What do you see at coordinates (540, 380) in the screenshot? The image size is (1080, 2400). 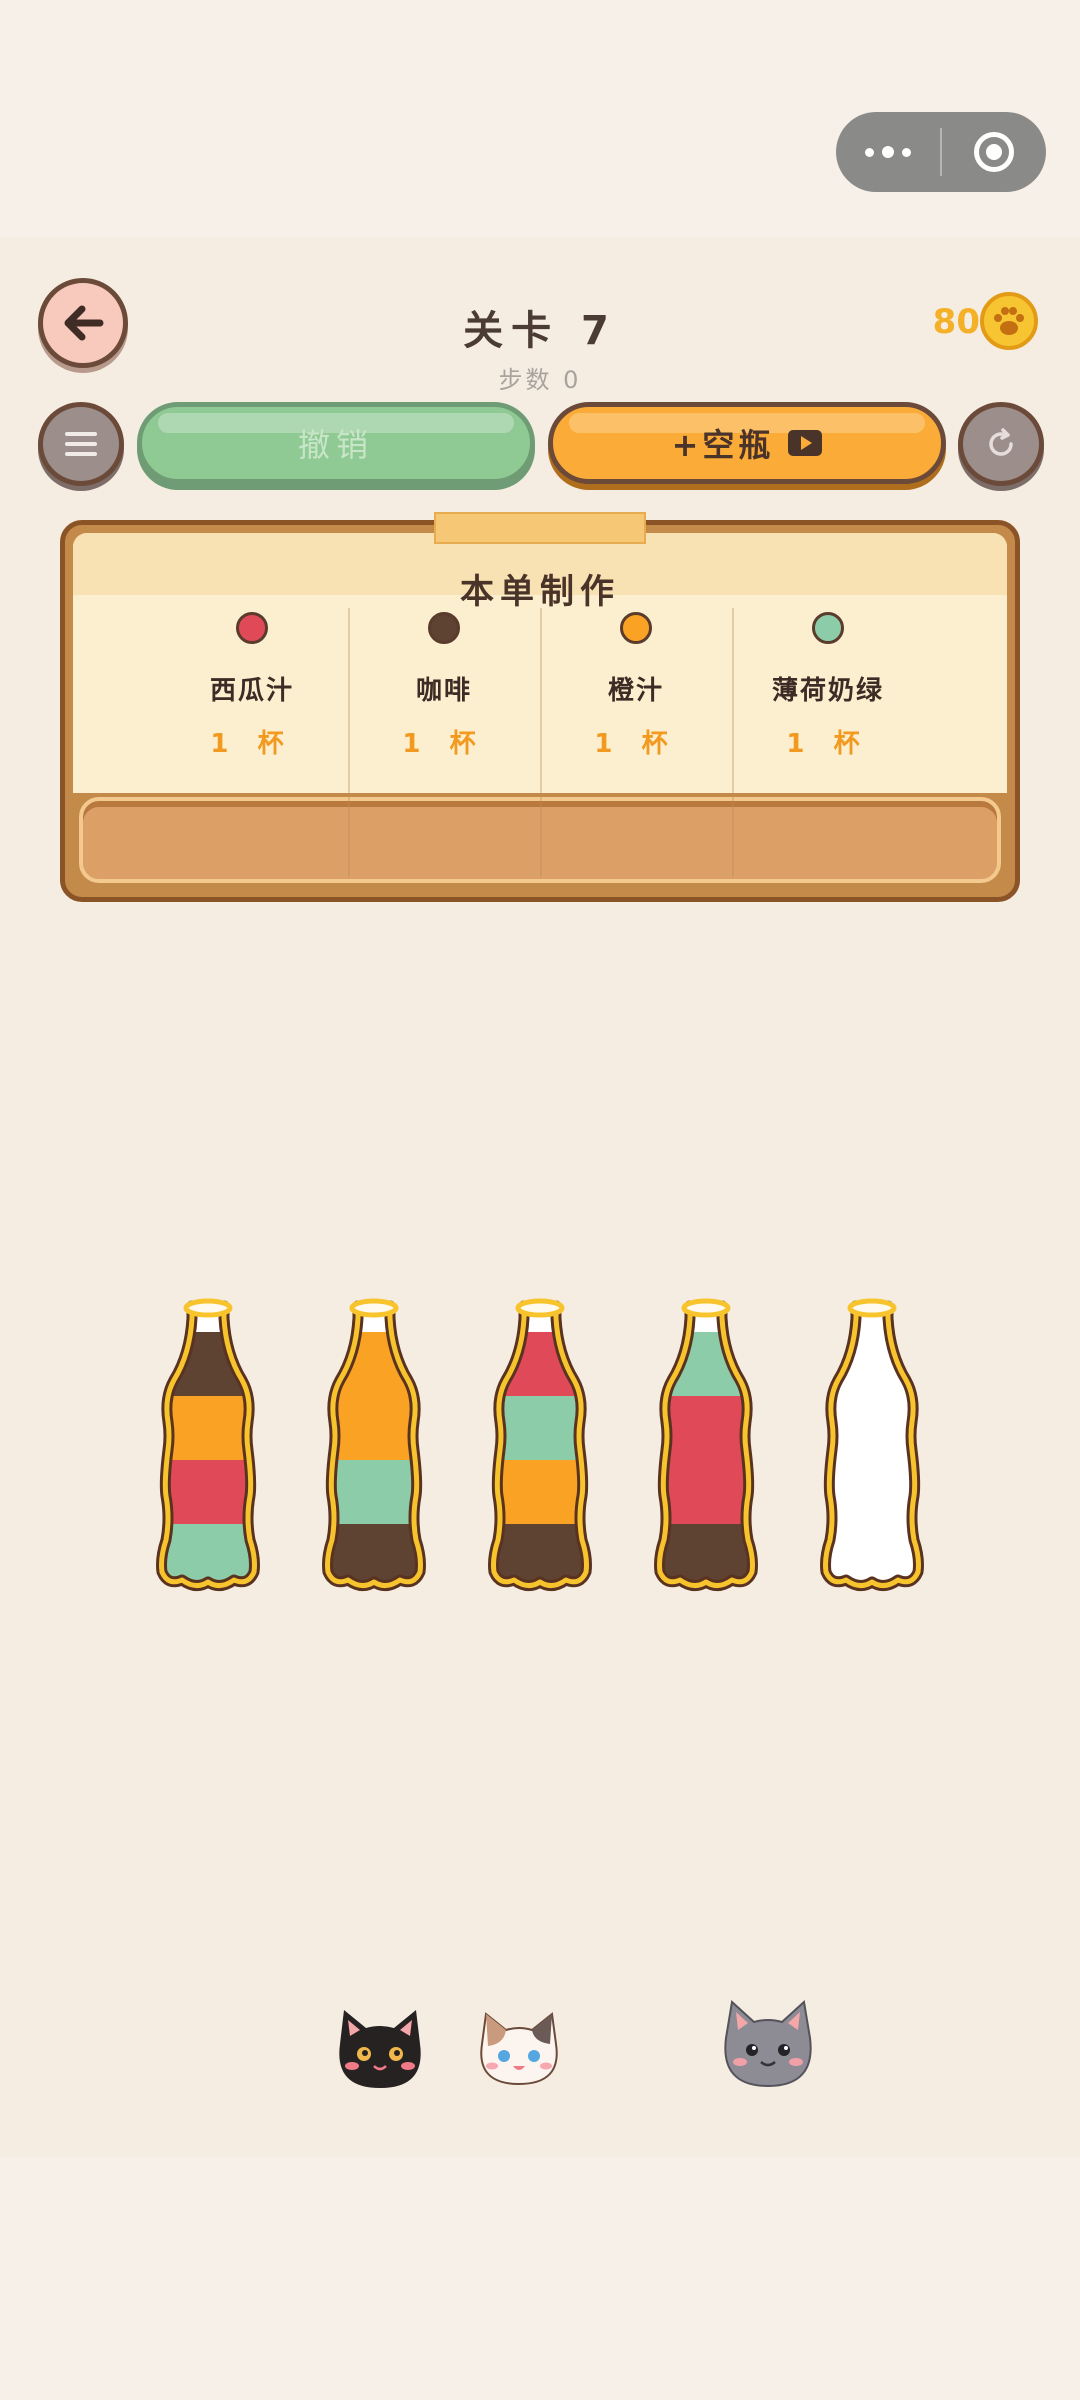 I see `step-counter: 步数 0` at bounding box center [540, 380].